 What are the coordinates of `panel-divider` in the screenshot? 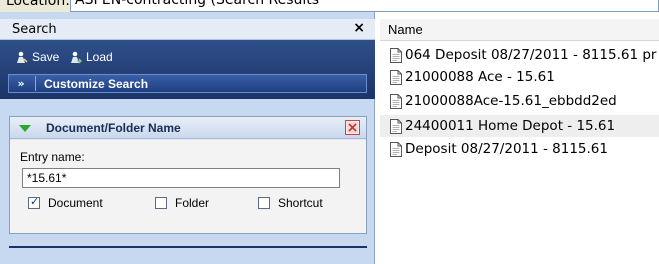 It's located at (188, 247).